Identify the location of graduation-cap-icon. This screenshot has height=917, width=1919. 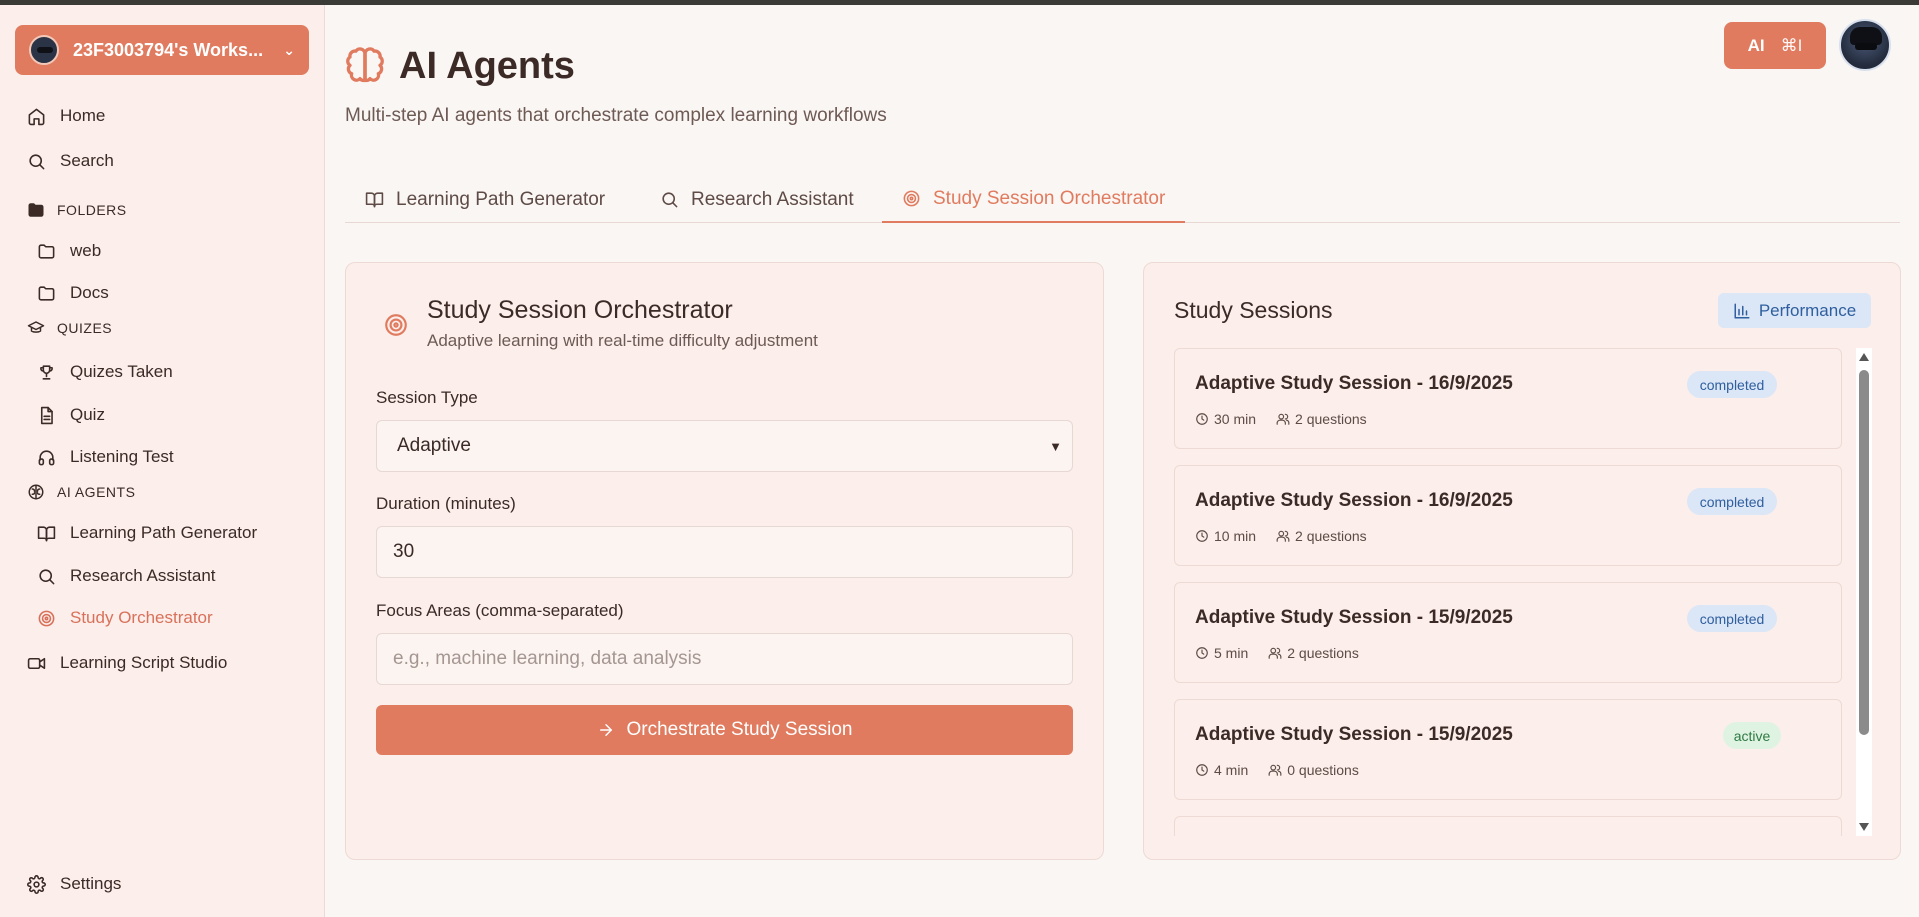
(36, 327).